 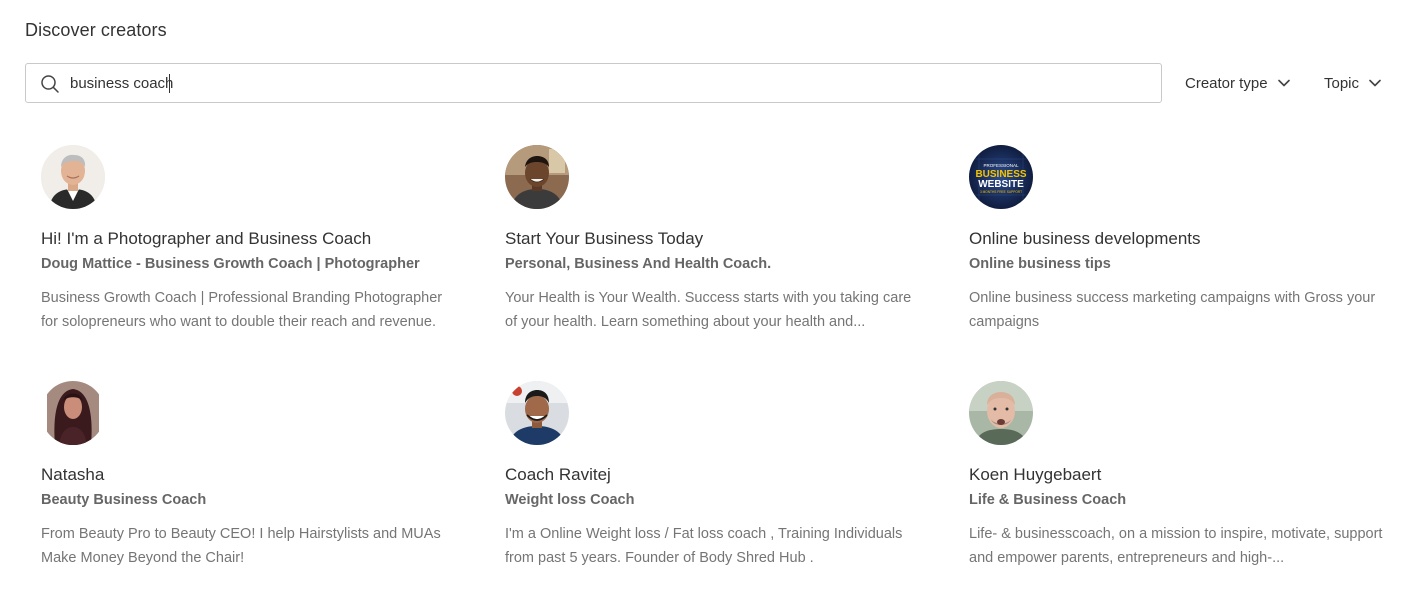 What do you see at coordinates (558, 475) in the screenshot?
I see `creator-title: Coach Ravitej` at bounding box center [558, 475].